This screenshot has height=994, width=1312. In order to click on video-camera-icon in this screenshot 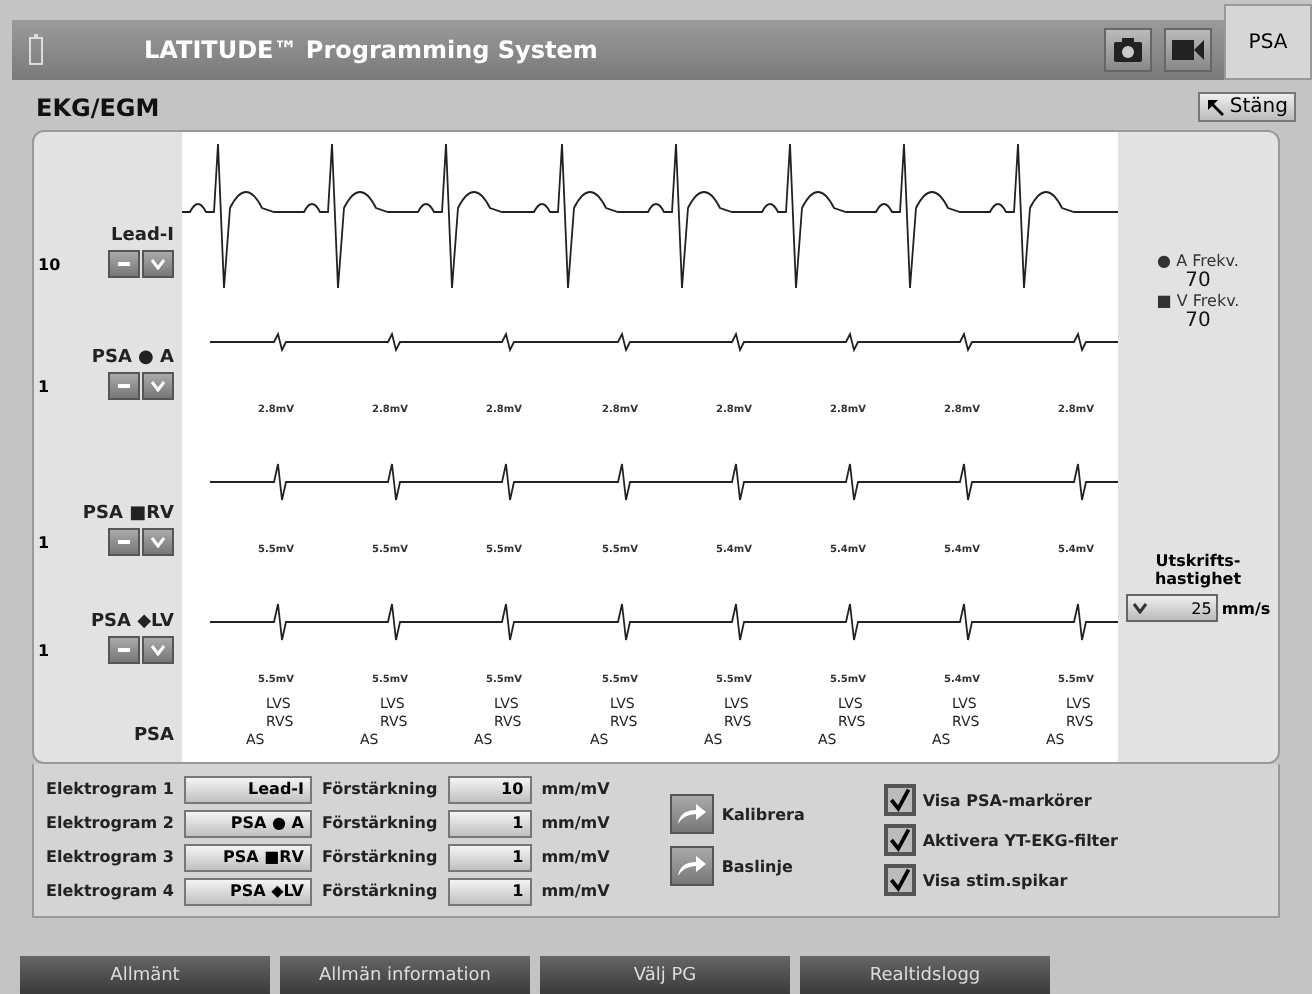, I will do `click(1188, 50)`.